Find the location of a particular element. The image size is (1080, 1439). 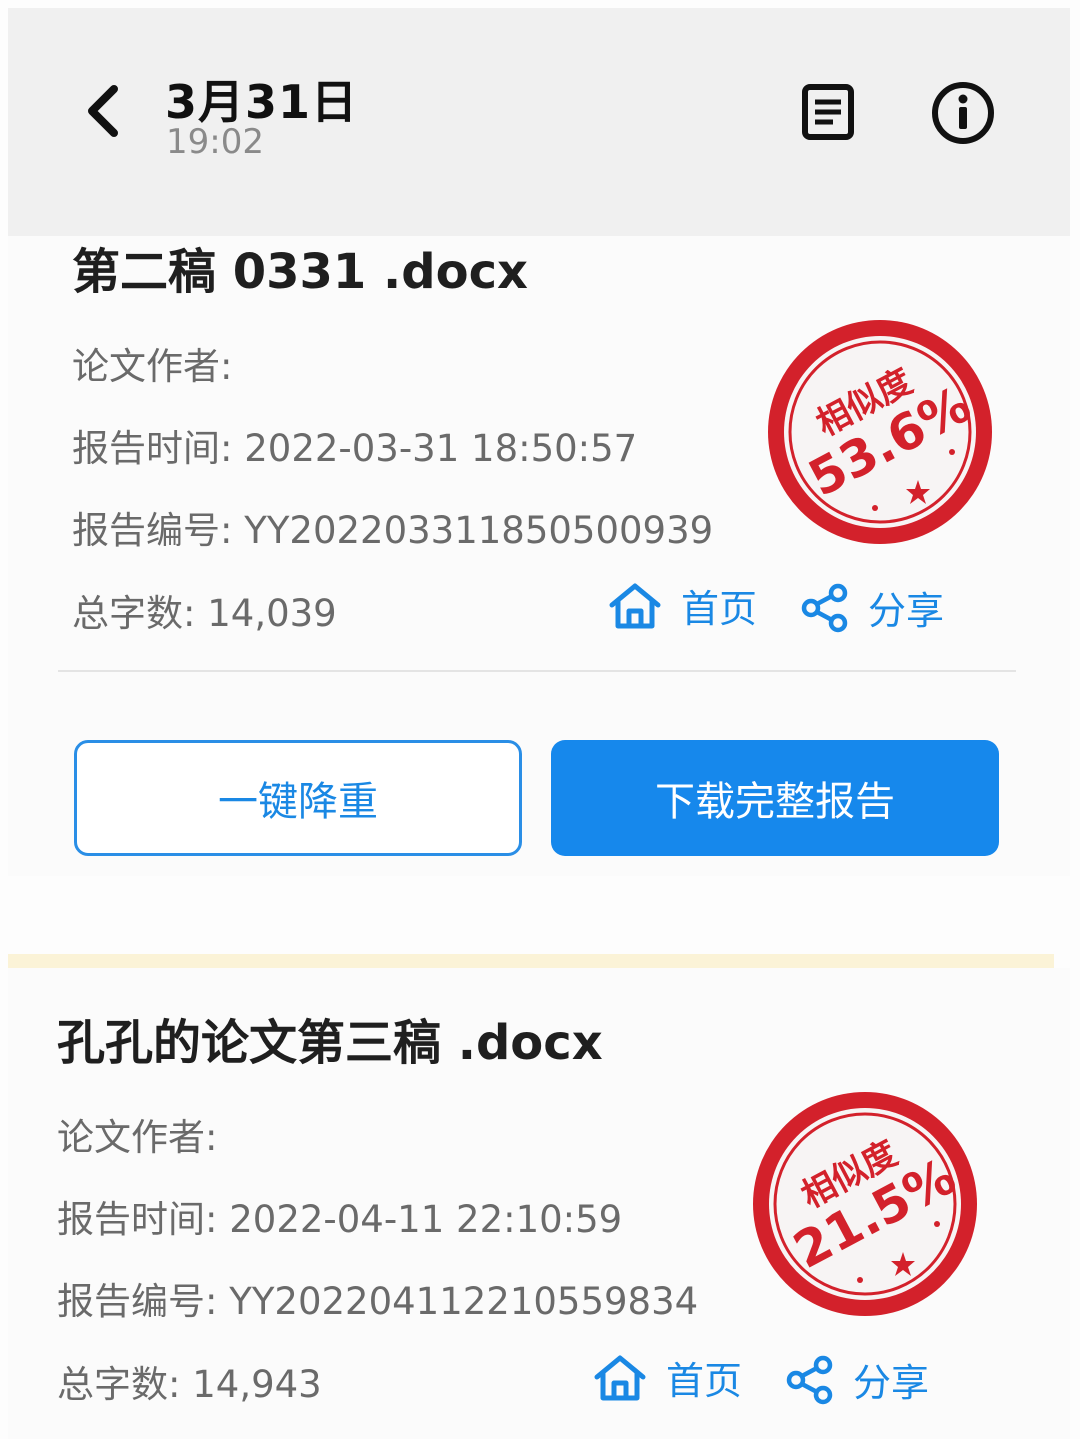

report-id: 报告编号: YY202203311850500939 is located at coordinates (392, 527).